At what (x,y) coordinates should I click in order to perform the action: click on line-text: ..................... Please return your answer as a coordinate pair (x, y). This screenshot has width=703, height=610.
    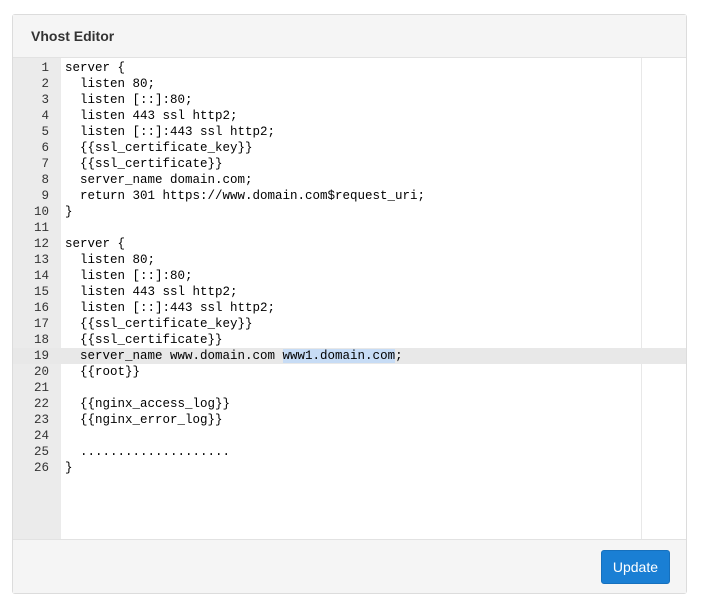
    Looking at the image, I should click on (147, 452).